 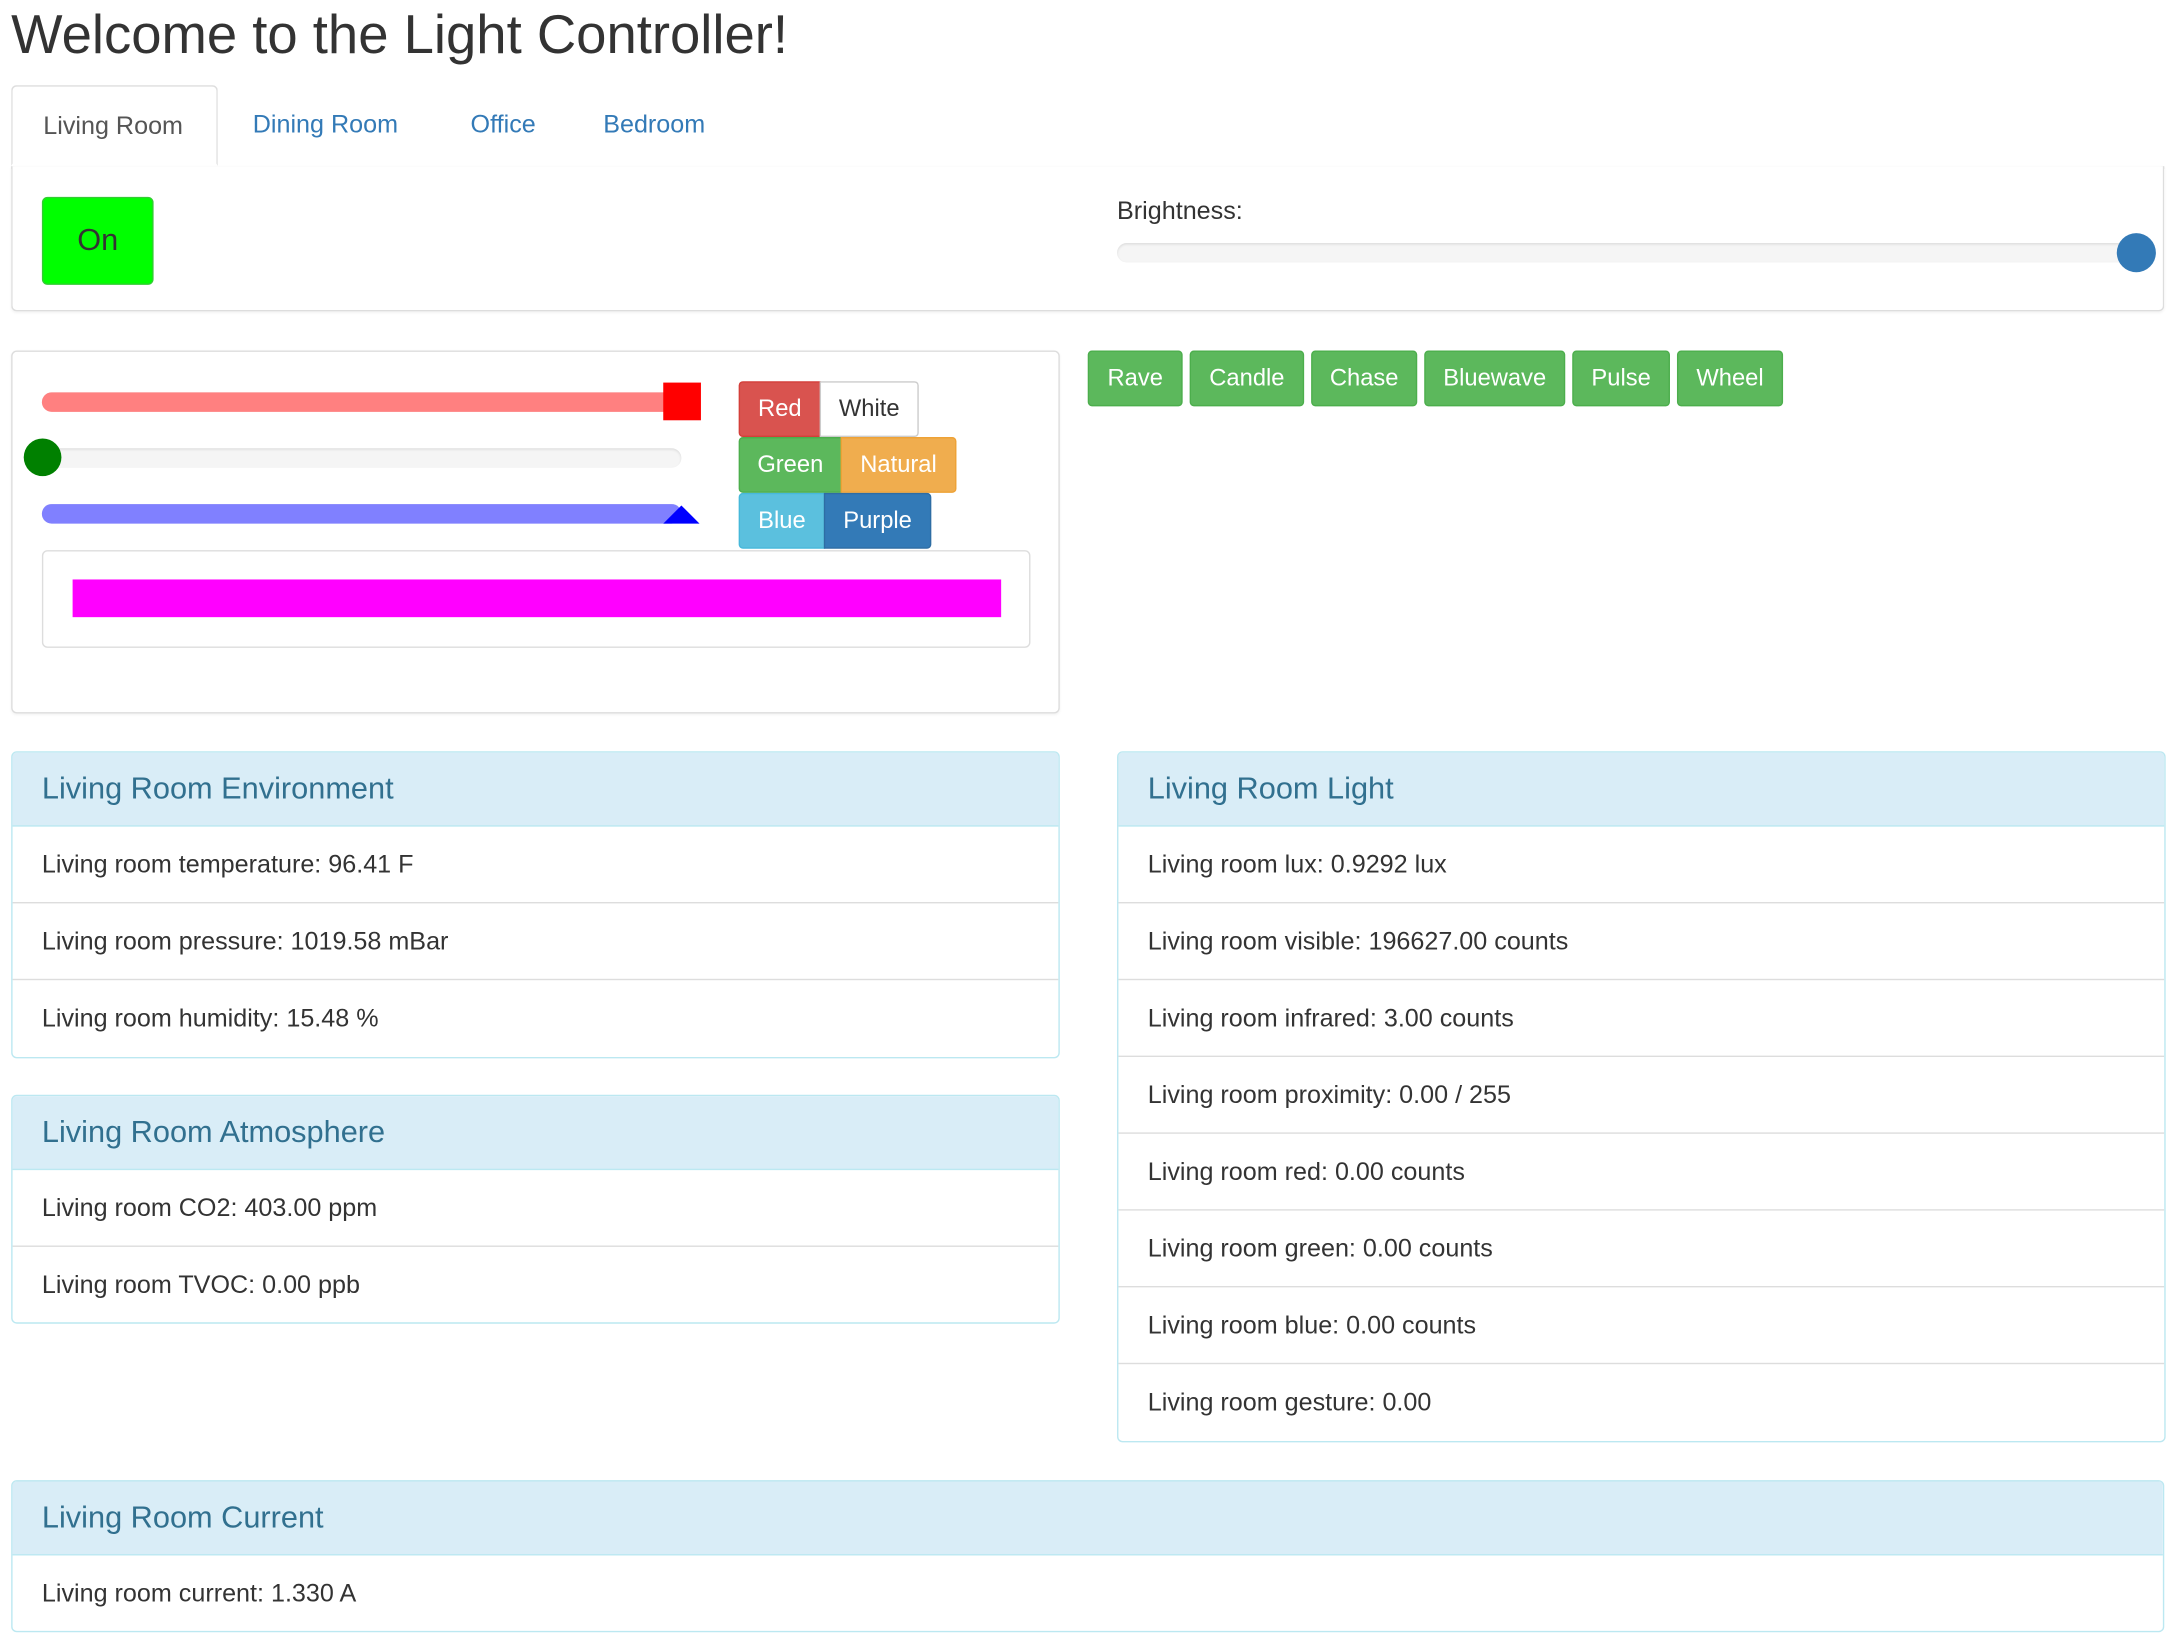 I want to click on tab-office: Office, so click(x=503, y=125).